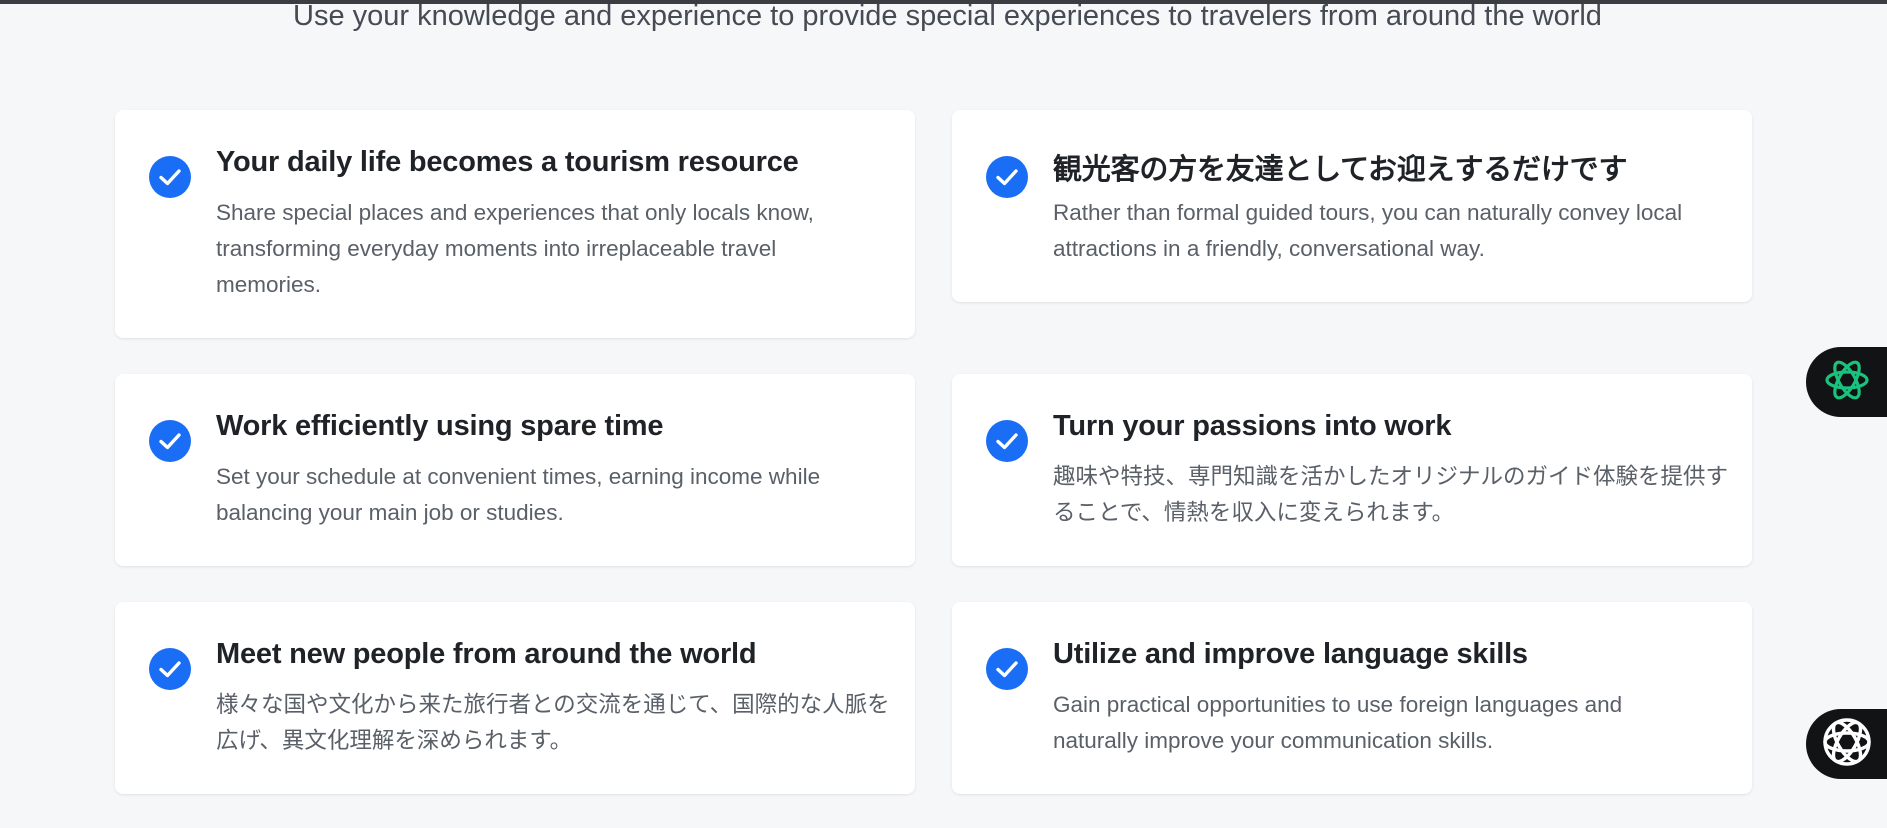 This screenshot has height=828, width=1887. Describe the element at coordinates (486, 654) in the screenshot. I see `card-title: Meet new people from around the world` at that location.